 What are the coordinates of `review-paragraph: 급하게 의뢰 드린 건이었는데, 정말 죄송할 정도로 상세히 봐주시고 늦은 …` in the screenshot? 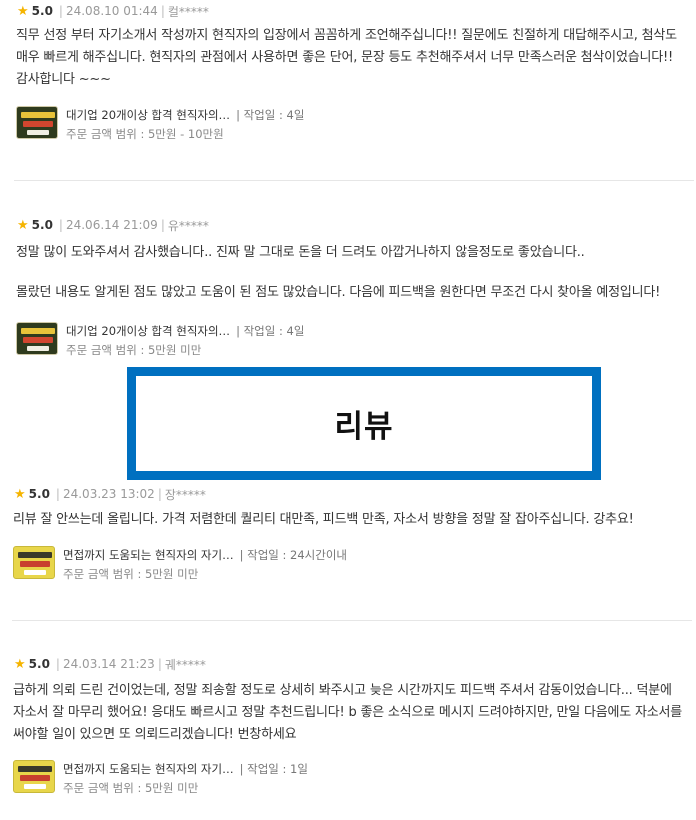 It's located at (347, 712).